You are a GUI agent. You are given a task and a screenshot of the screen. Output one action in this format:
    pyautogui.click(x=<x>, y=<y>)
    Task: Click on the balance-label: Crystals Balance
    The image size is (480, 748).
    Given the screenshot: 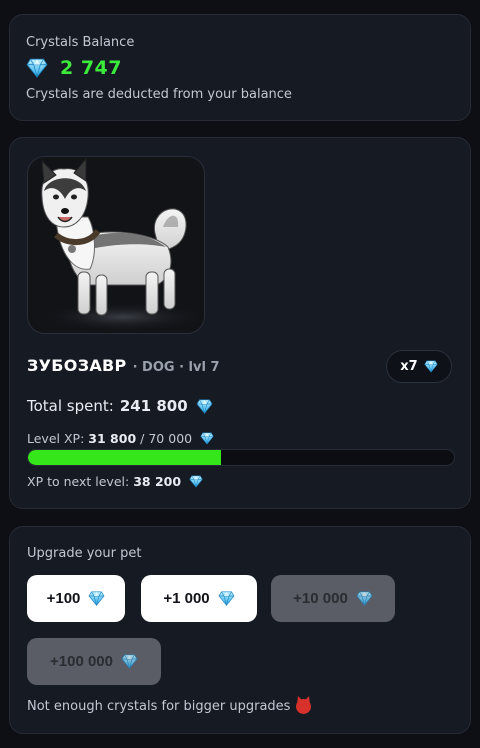 What is the action you would take?
    pyautogui.click(x=80, y=42)
    